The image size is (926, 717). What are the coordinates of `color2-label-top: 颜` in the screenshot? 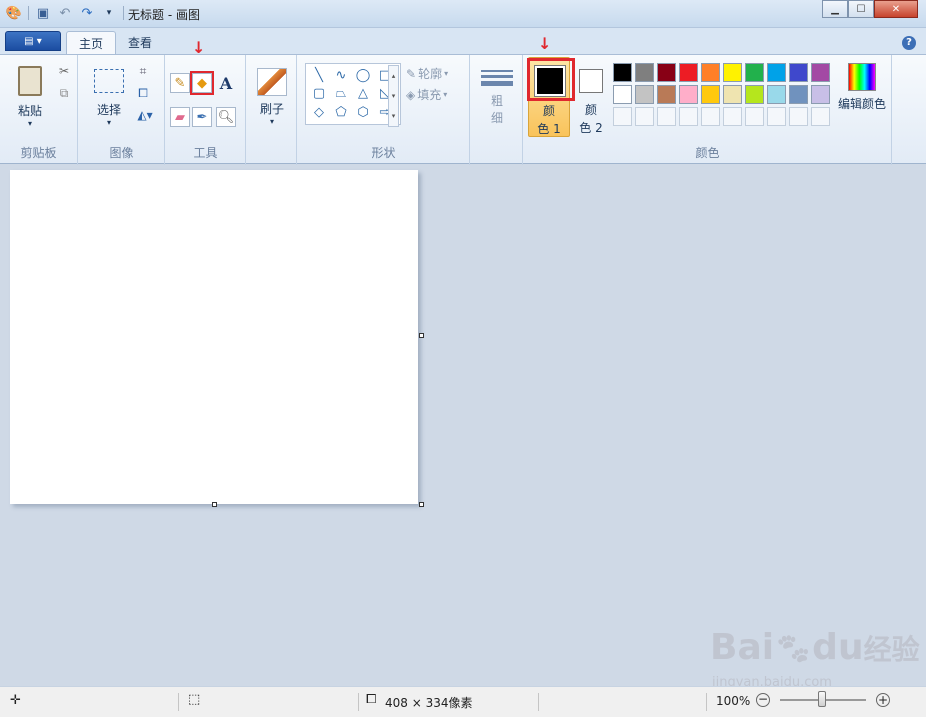 It's located at (590, 110).